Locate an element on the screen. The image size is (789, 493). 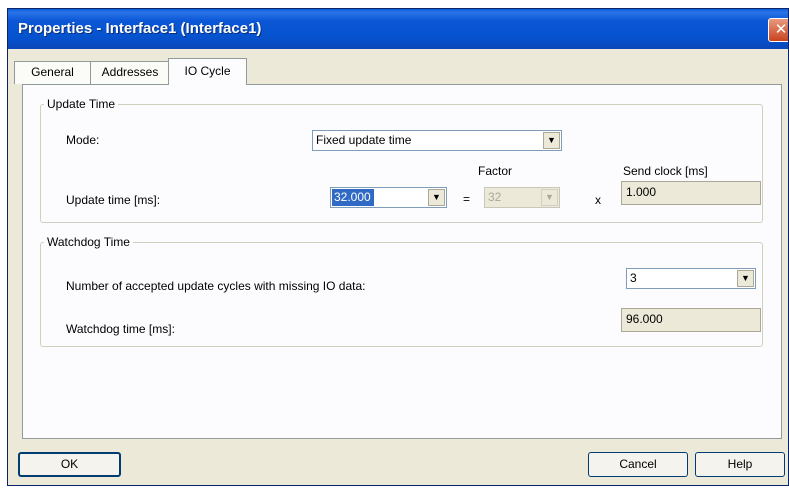
tab-addresses: Addresses is located at coordinates (130, 72).